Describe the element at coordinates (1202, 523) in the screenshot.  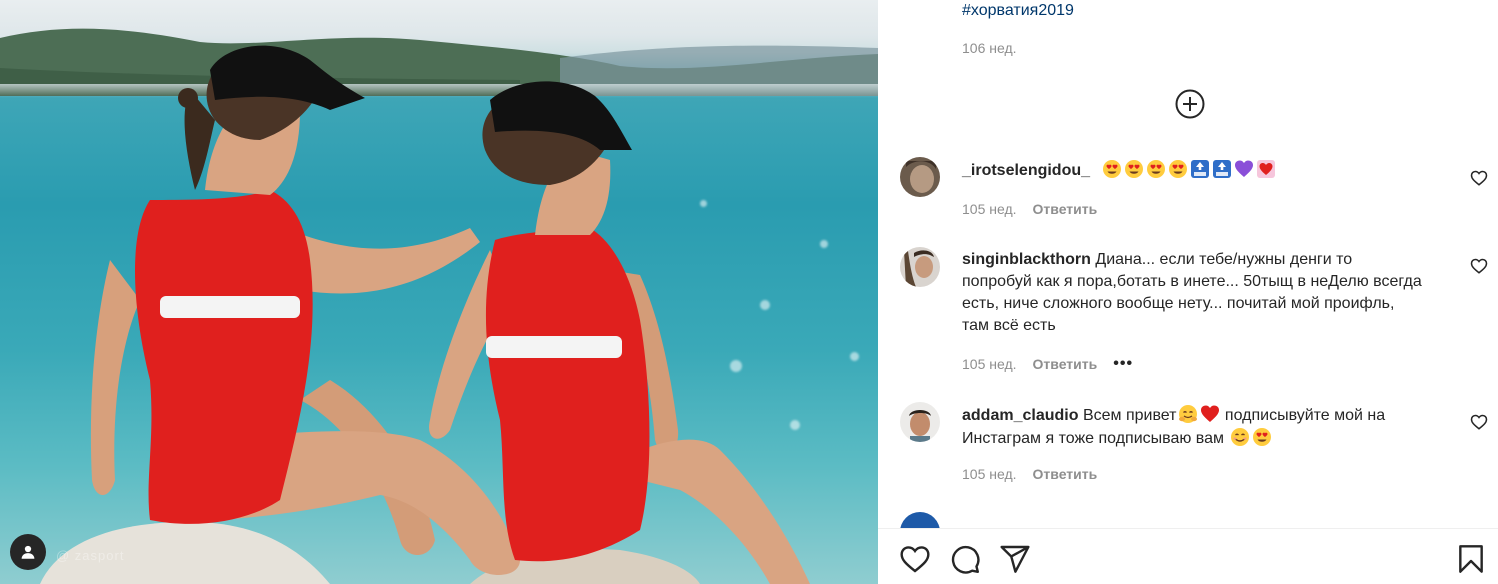
I see `comment-body-cut` at that location.